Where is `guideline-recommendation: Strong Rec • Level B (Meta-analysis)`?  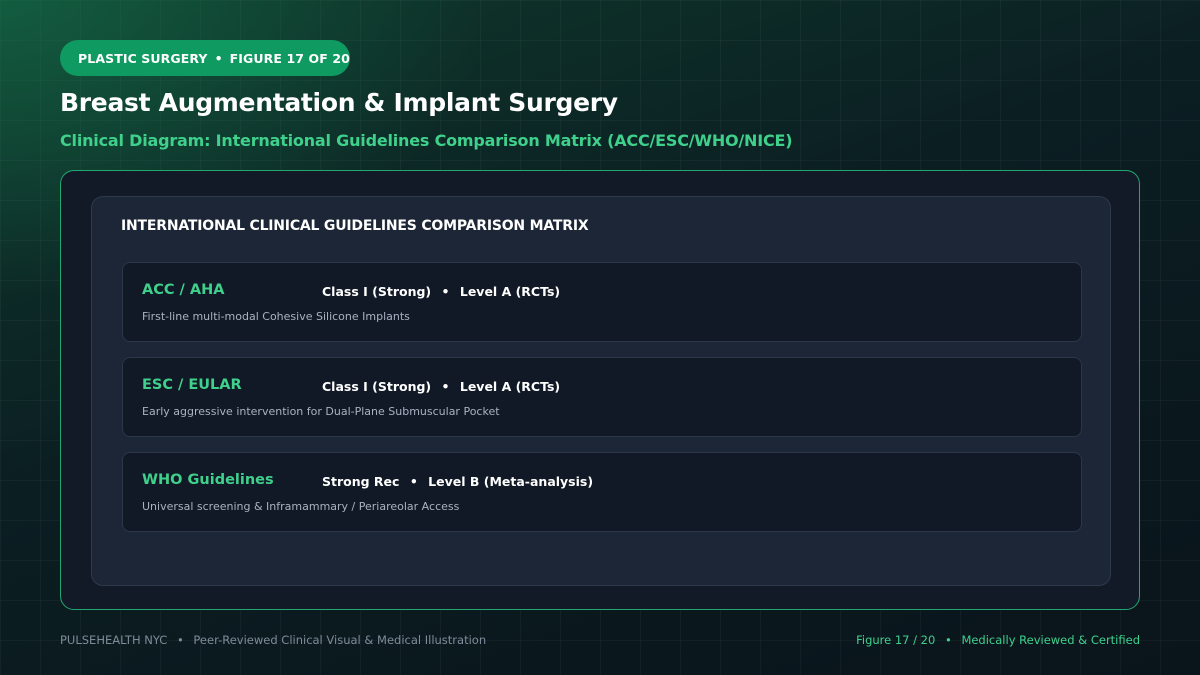
guideline-recommendation: Strong Rec • Level B (Meta-analysis) is located at coordinates (457, 481).